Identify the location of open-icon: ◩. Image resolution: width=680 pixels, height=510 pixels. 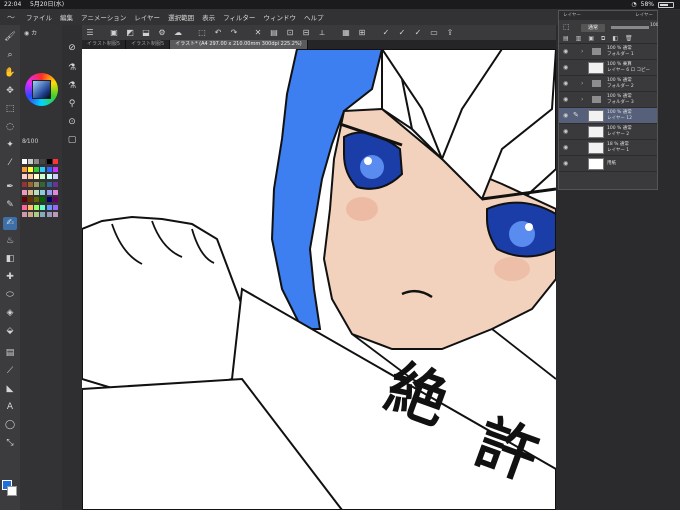
(130, 32).